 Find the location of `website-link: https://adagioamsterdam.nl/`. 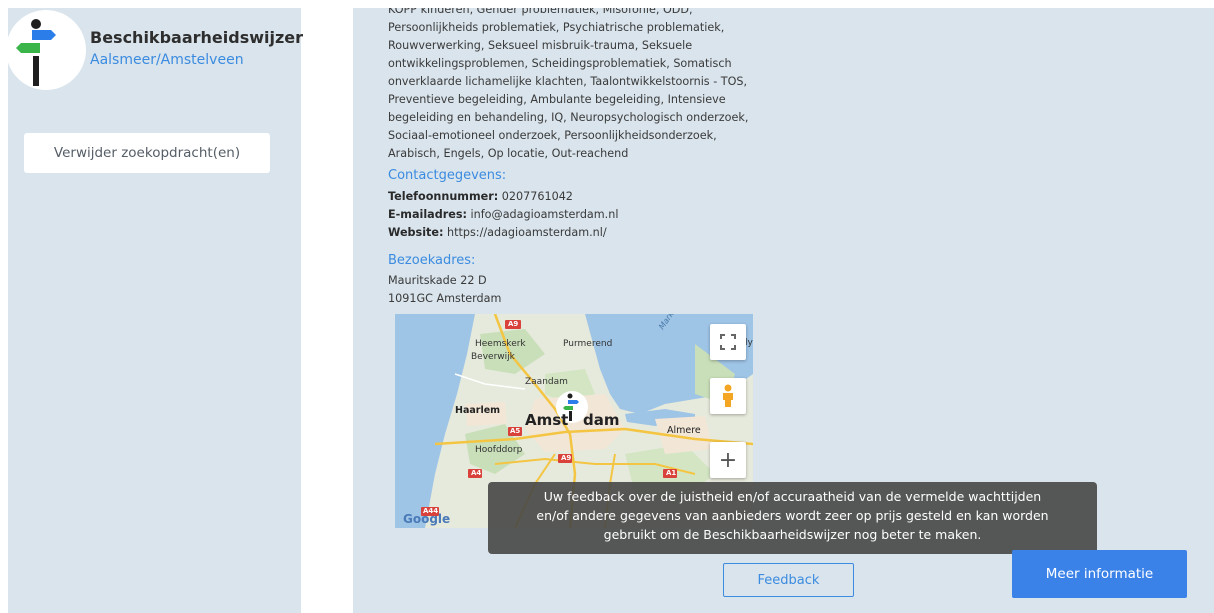

website-link: https://adagioamsterdam.nl/ is located at coordinates (527, 232).